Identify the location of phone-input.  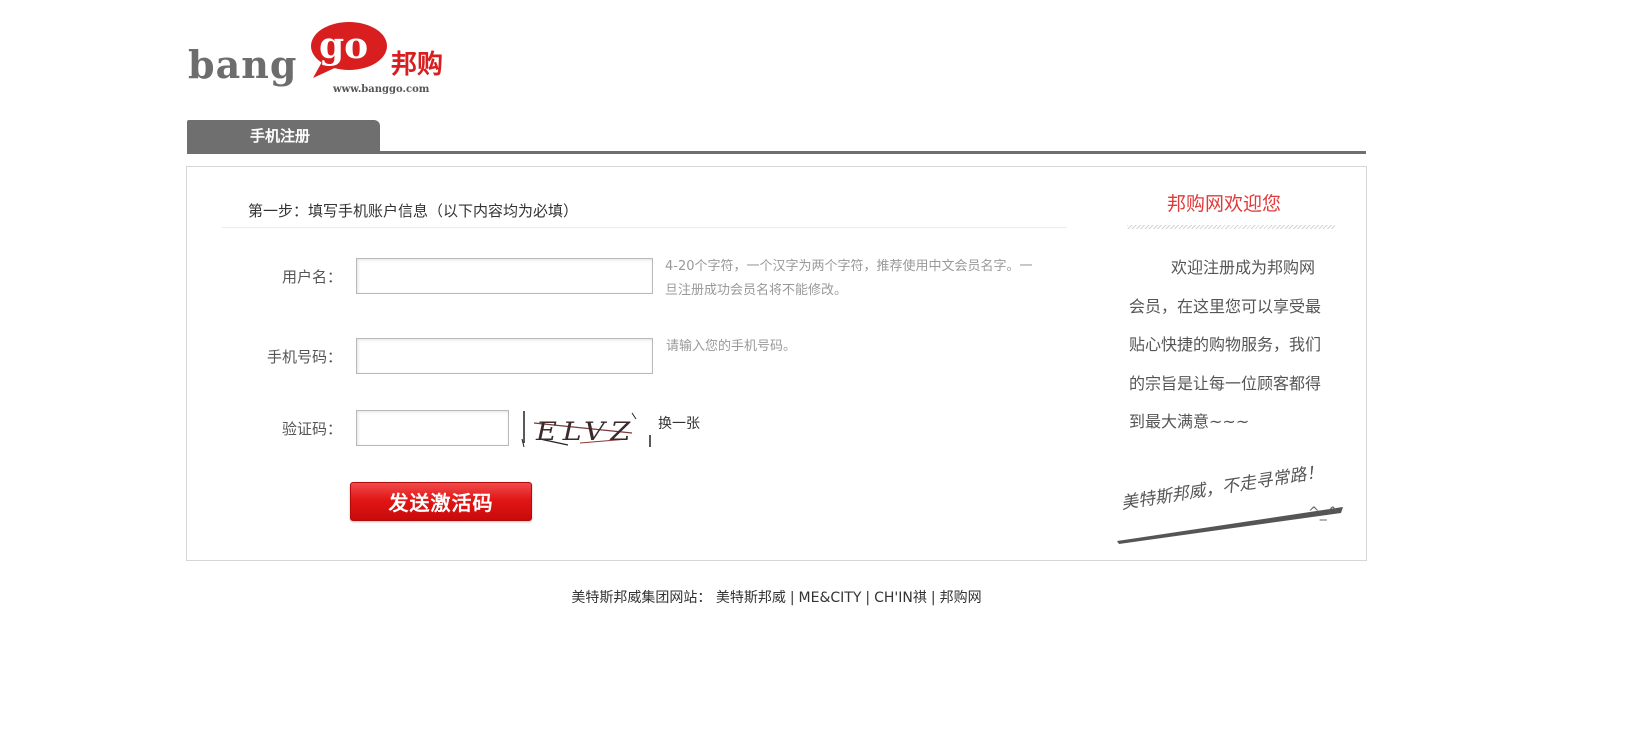
(504, 356).